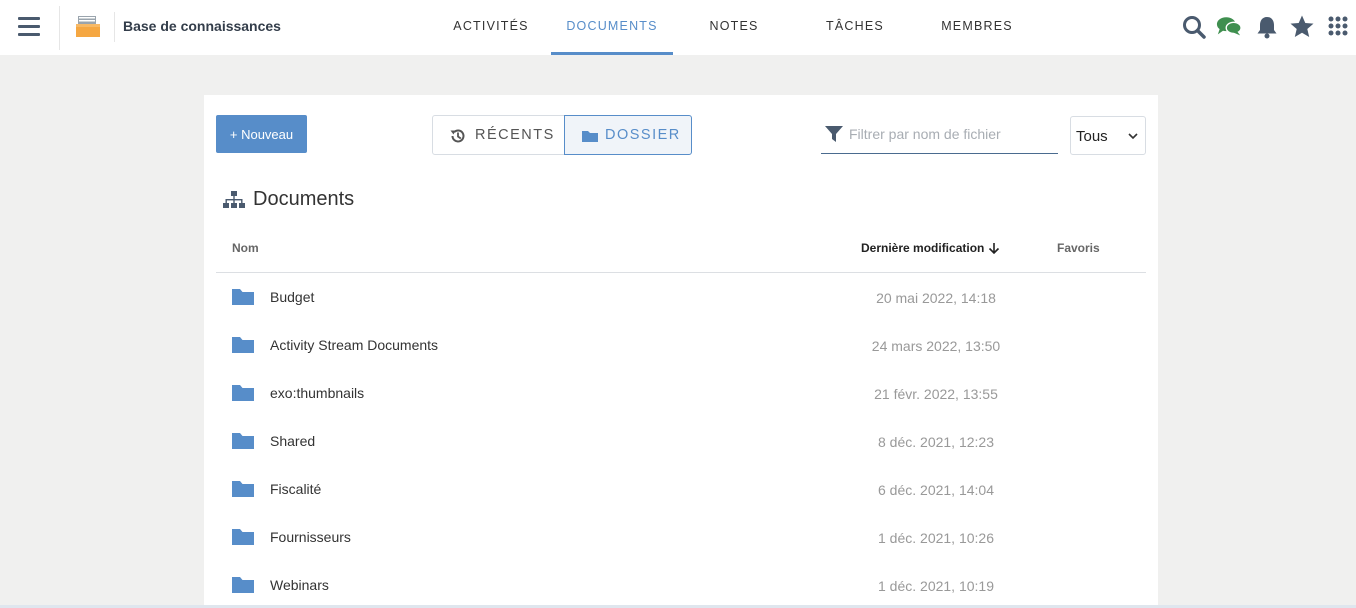  I want to click on sort-arrow-down-icon, so click(993, 249).